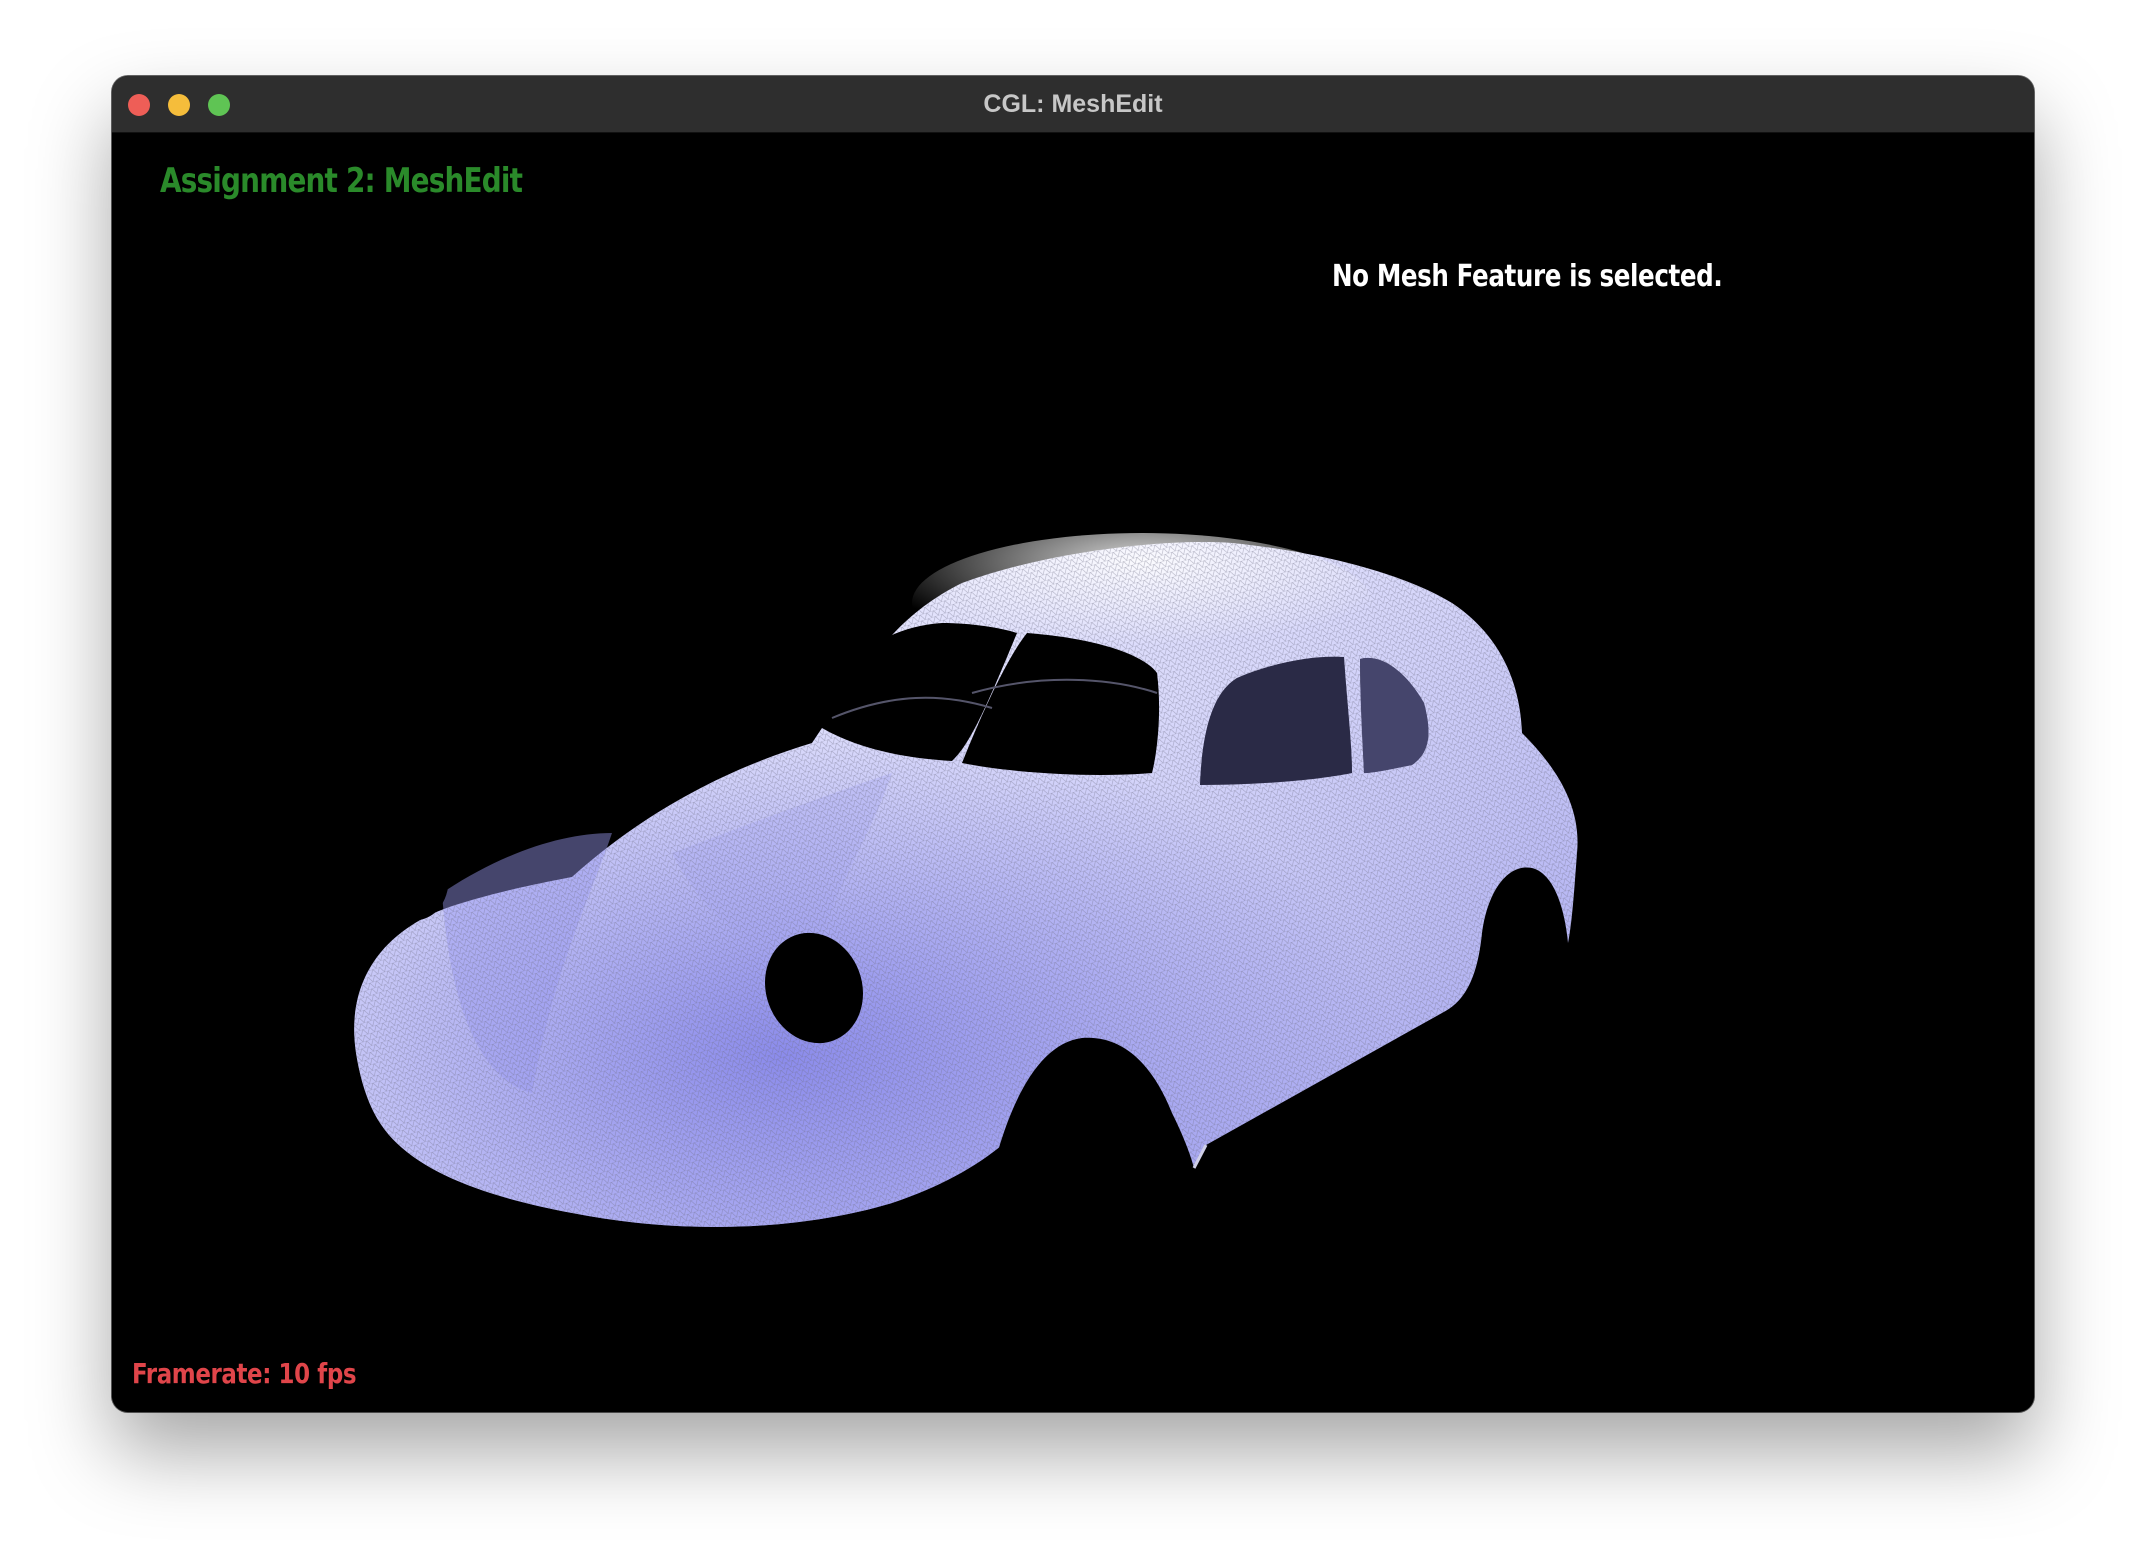 Image resolution: width=2144 pixels, height=1560 pixels. Describe the element at coordinates (244, 1373) in the screenshot. I see `framerate-readout: Framerate: 10 fps` at that location.